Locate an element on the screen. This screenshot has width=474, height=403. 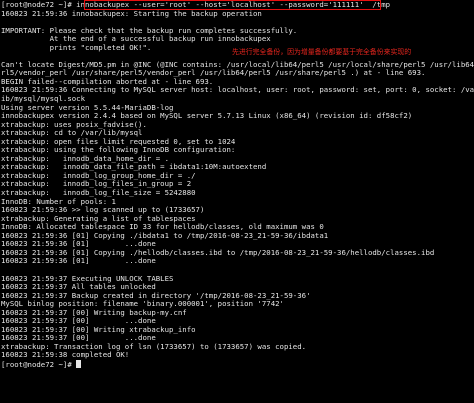
prompt-line: [root@node72 ~]# is located at coordinates (237, 364).